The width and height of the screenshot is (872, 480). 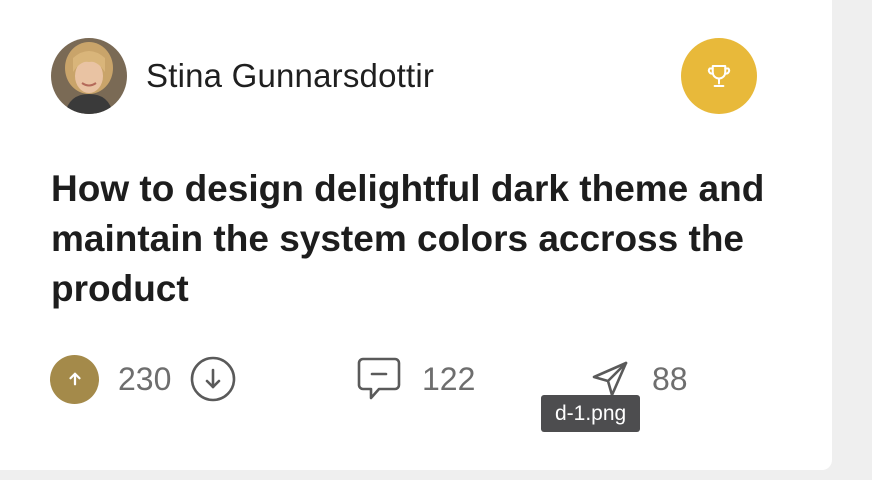 I want to click on comment-icon, so click(x=379, y=378).